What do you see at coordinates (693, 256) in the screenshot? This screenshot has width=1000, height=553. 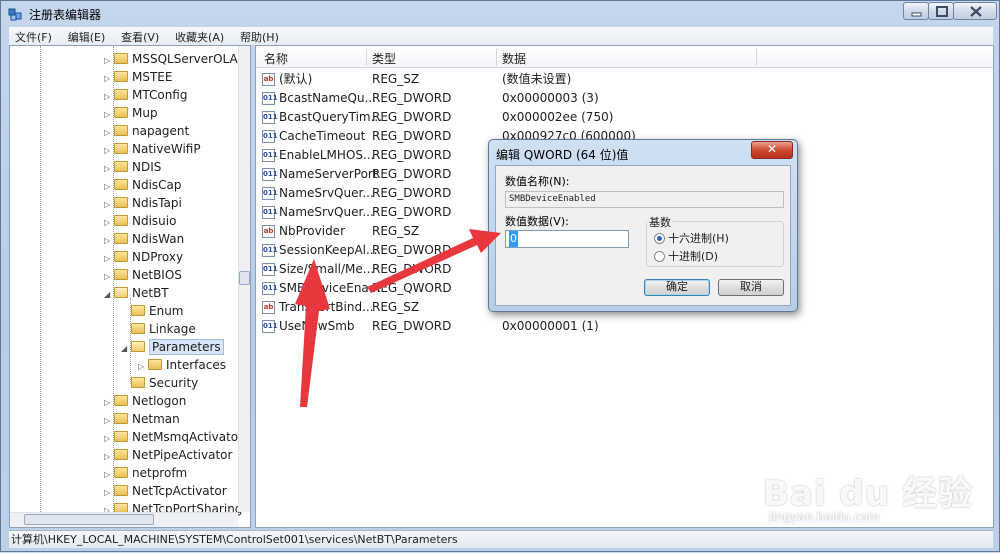 I see `radio-dec-label: 十进制(D)` at bounding box center [693, 256].